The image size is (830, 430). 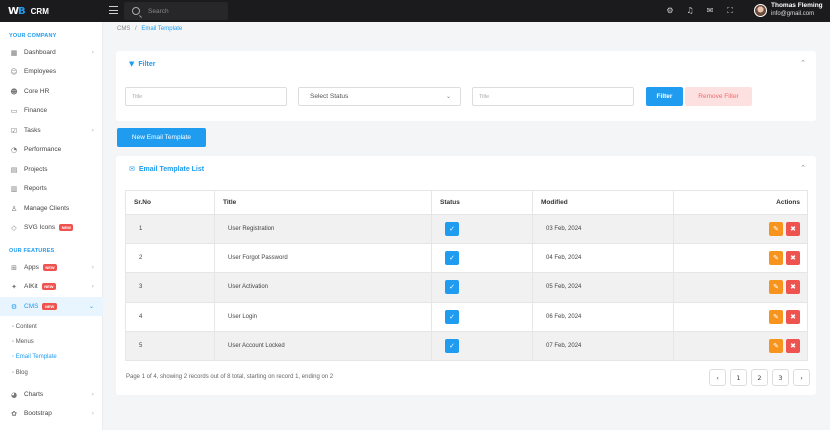 What do you see at coordinates (788, 10) in the screenshot?
I see `user-profile: Thomas Fleming info@gmail.com` at bounding box center [788, 10].